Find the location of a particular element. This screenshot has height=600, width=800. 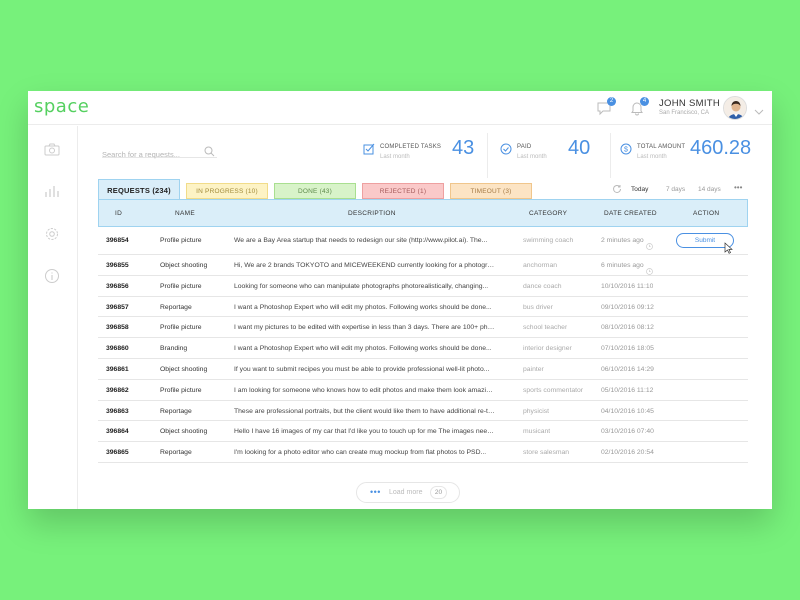

stat-value: 43 is located at coordinates (463, 148).